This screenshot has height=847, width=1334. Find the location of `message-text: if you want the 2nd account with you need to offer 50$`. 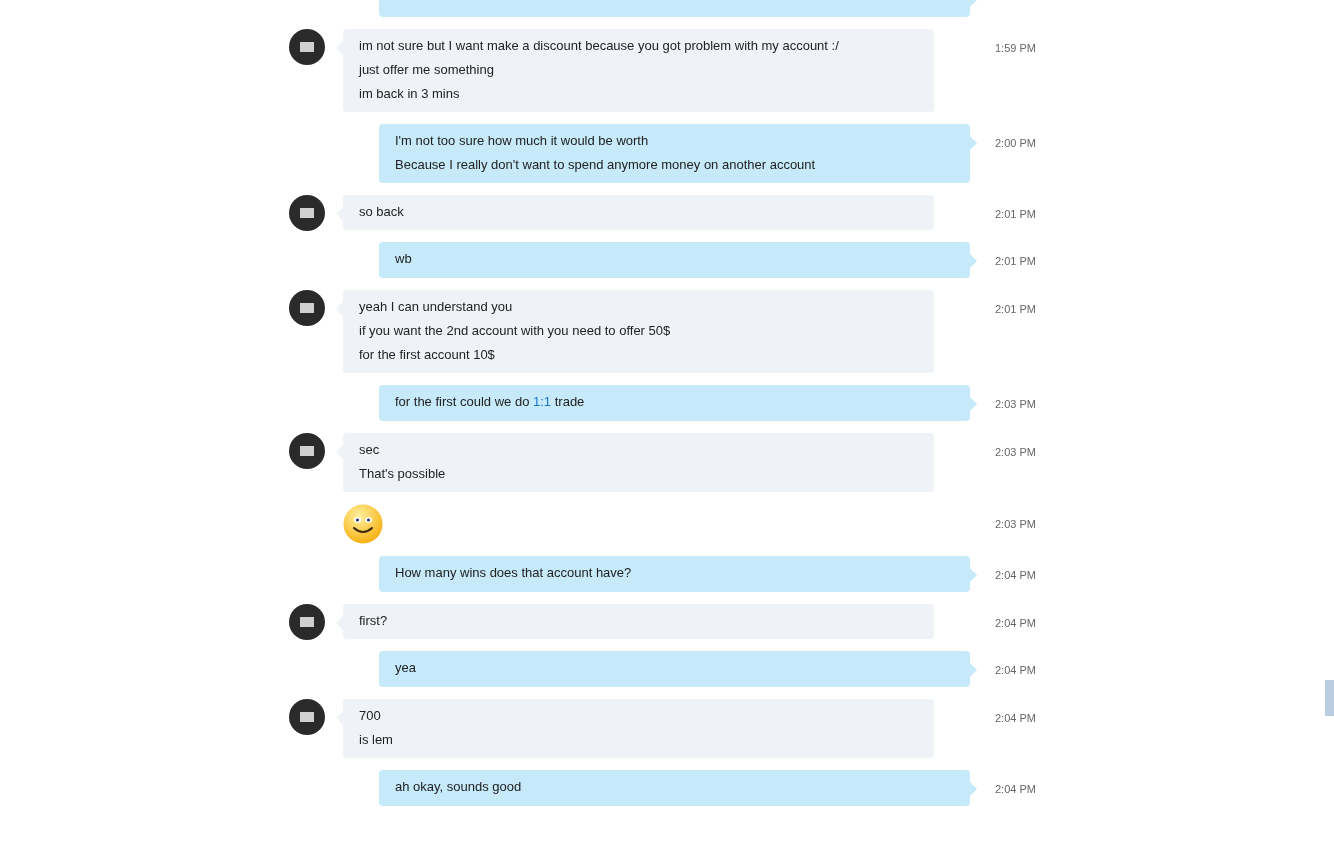

message-text: if you want the 2nd account with you need to offer 50$ is located at coordinates (515, 331).